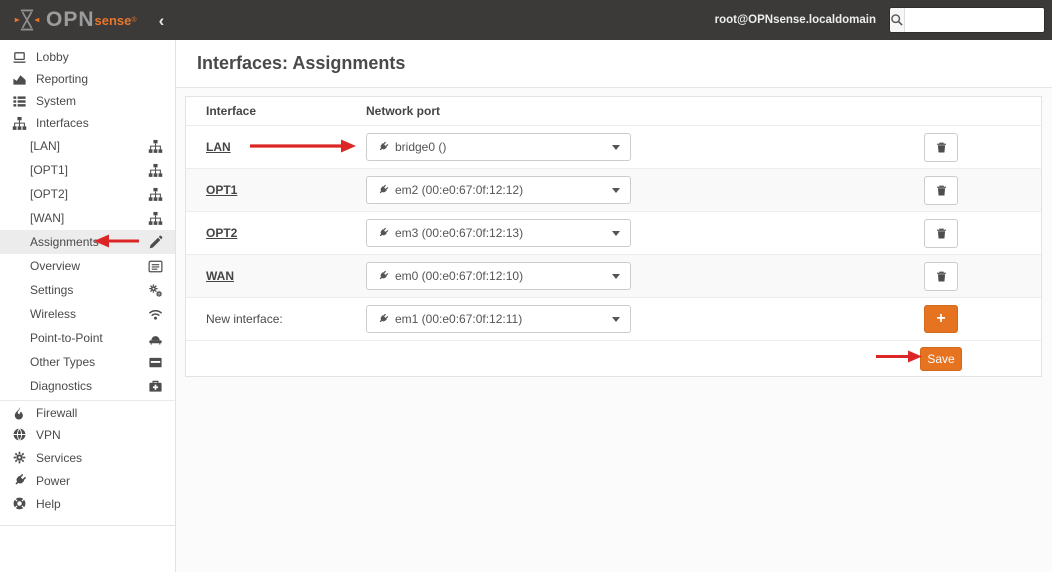 The height and width of the screenshot is (572, 1052). I want to click on search-input, so click(974, 20).